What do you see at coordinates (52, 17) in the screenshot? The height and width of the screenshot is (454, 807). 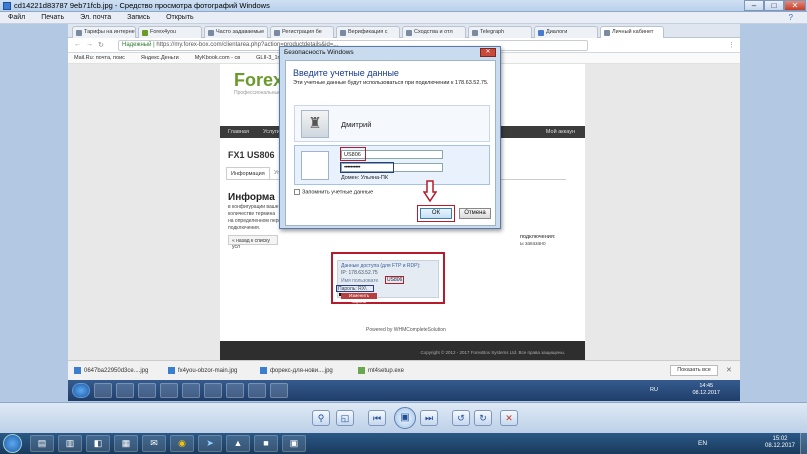 I see `menu-print: Печать` at bounding box center [52, 17].